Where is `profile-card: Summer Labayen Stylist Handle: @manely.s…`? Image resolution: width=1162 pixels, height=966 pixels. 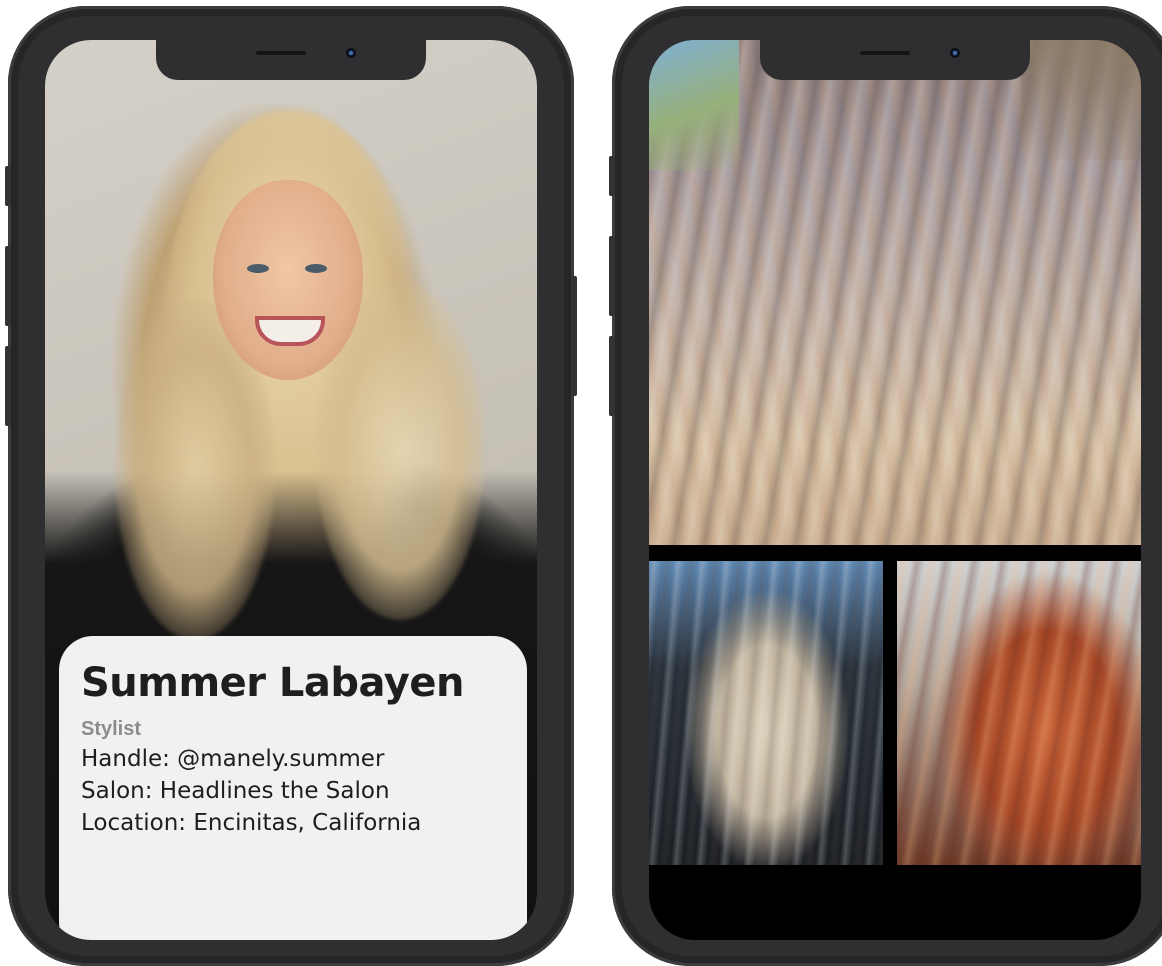
profile-card: Summer Labayen Stylist Handle: @manely.s… is located at coordinates (293, 788).